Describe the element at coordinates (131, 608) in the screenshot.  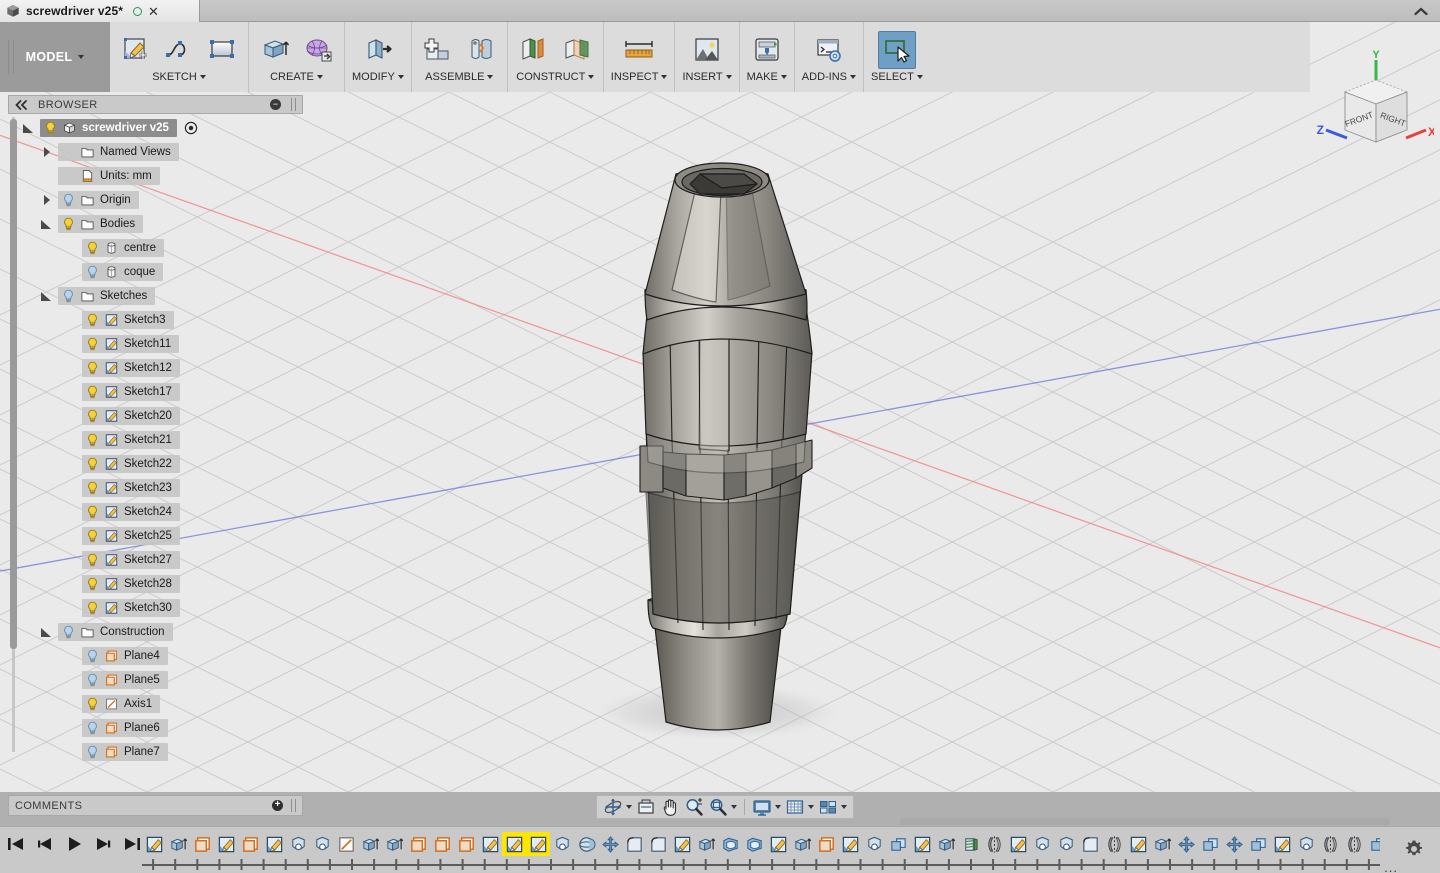
I see `tree-node-chip: Sketch30` at that location.